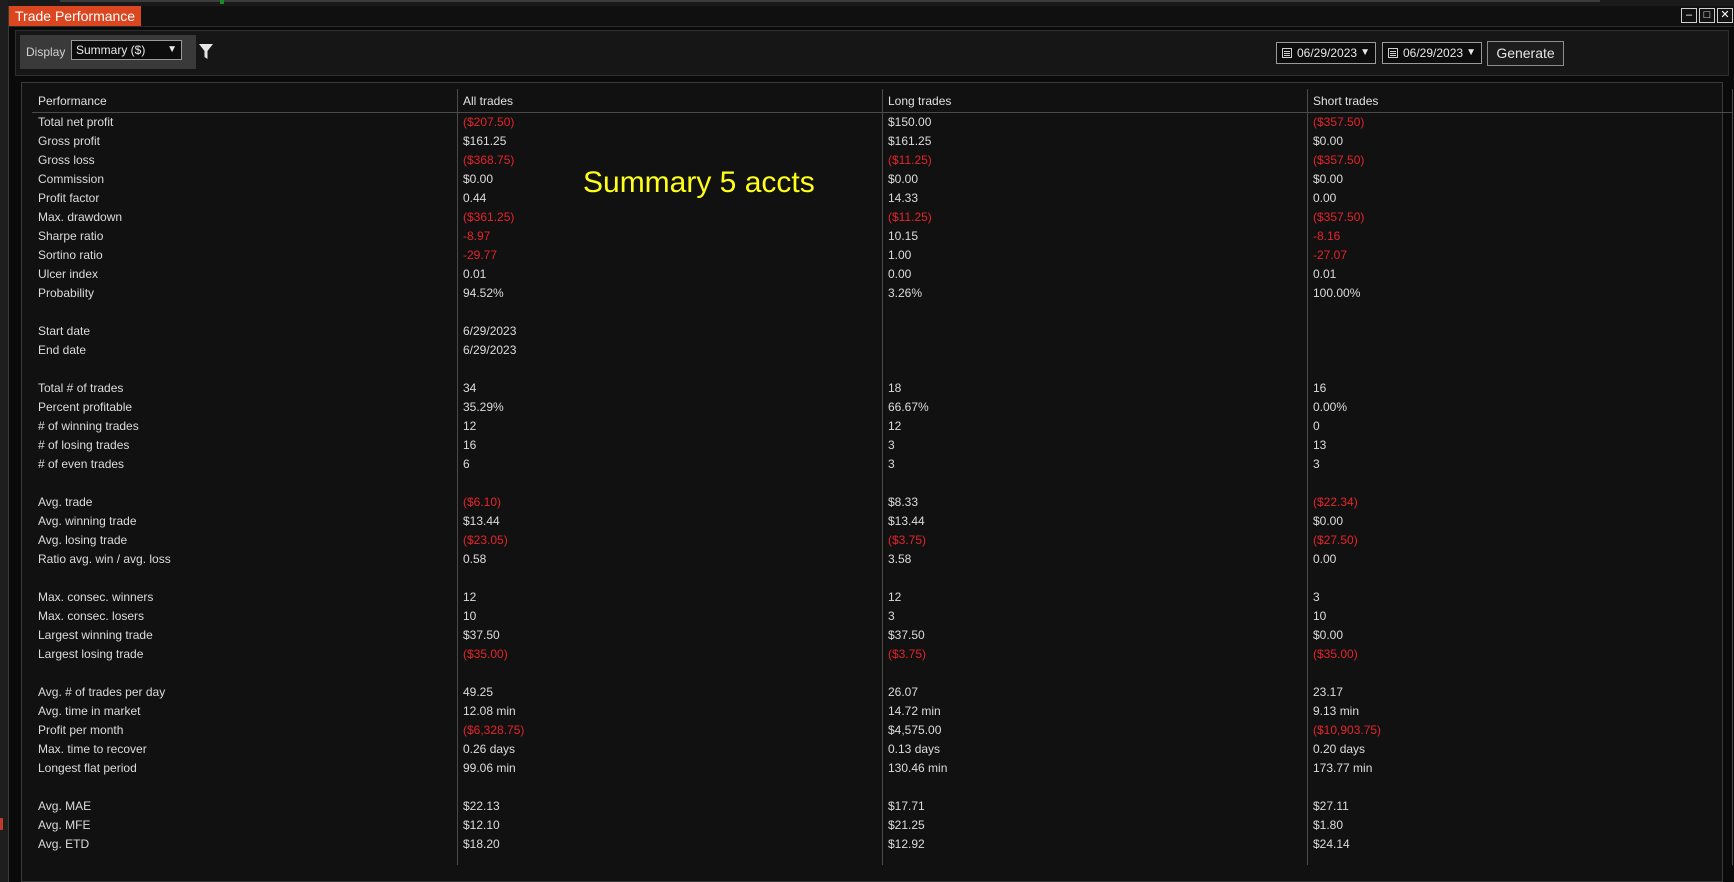 This screenshot has width=1734, height=882. I want to click on display-select-value: Summary ($), so click(111, 50).